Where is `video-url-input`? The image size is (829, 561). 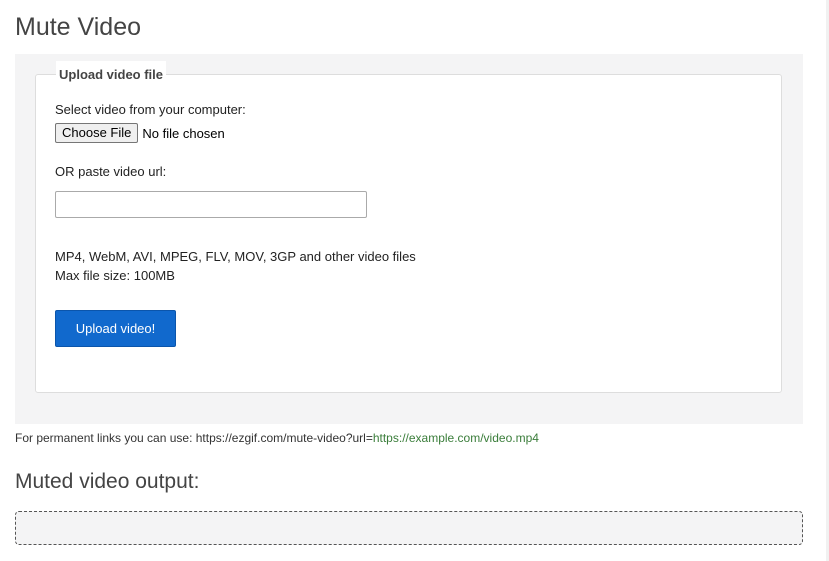 video-url-input is located at coordinates (211, 204).